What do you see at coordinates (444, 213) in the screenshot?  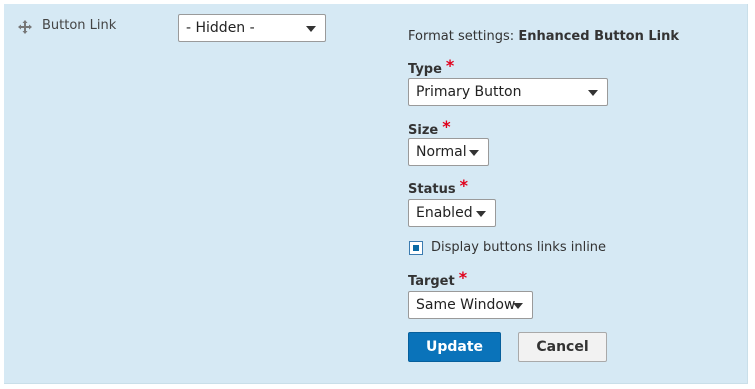 I see `status-select-value: Enabled` at bounding box center [444, 213].